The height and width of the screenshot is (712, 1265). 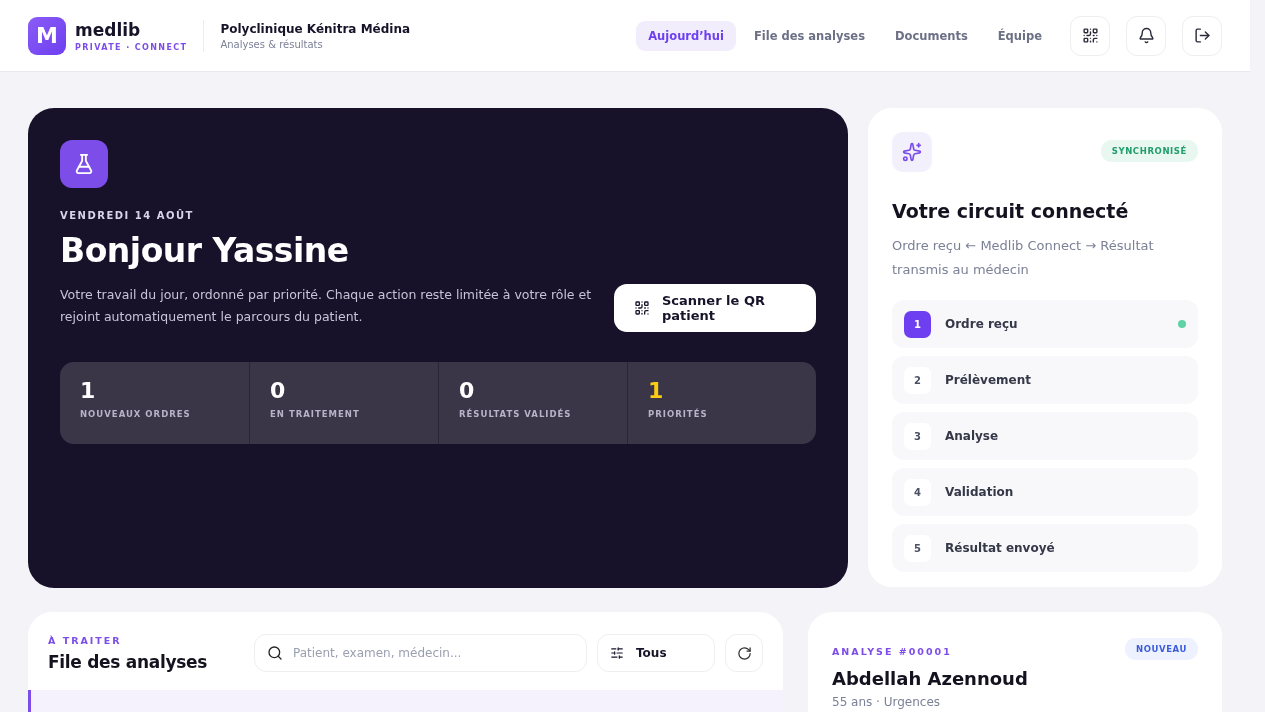 I want to click on stat-label: PRIORITÉS, so click(x=678, y=414).